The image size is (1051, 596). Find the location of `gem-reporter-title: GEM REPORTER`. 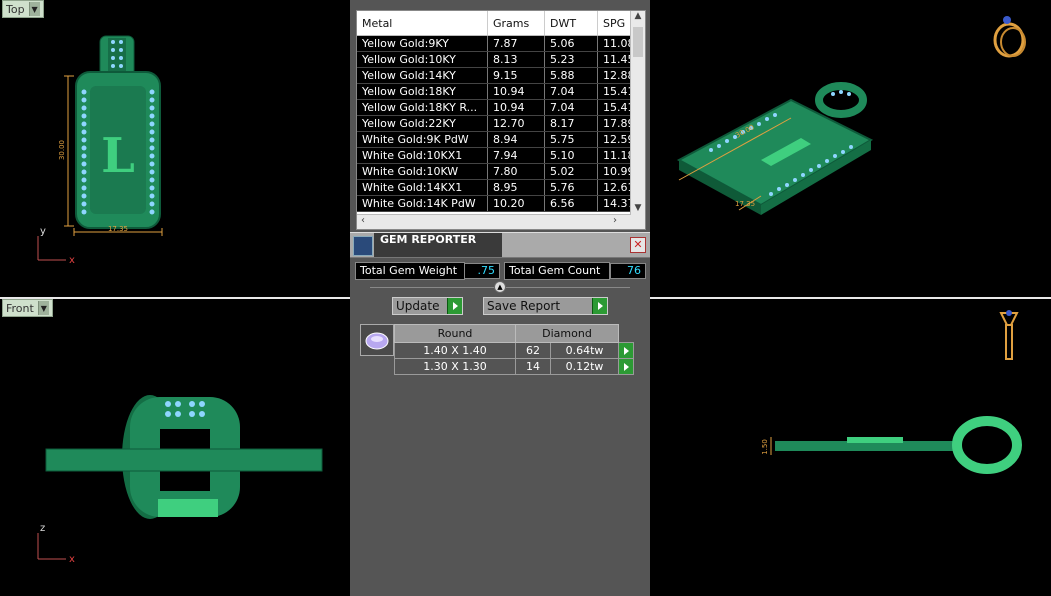

gem-reporter-title: GEM REPORTER is located at coordinates (438, 245).